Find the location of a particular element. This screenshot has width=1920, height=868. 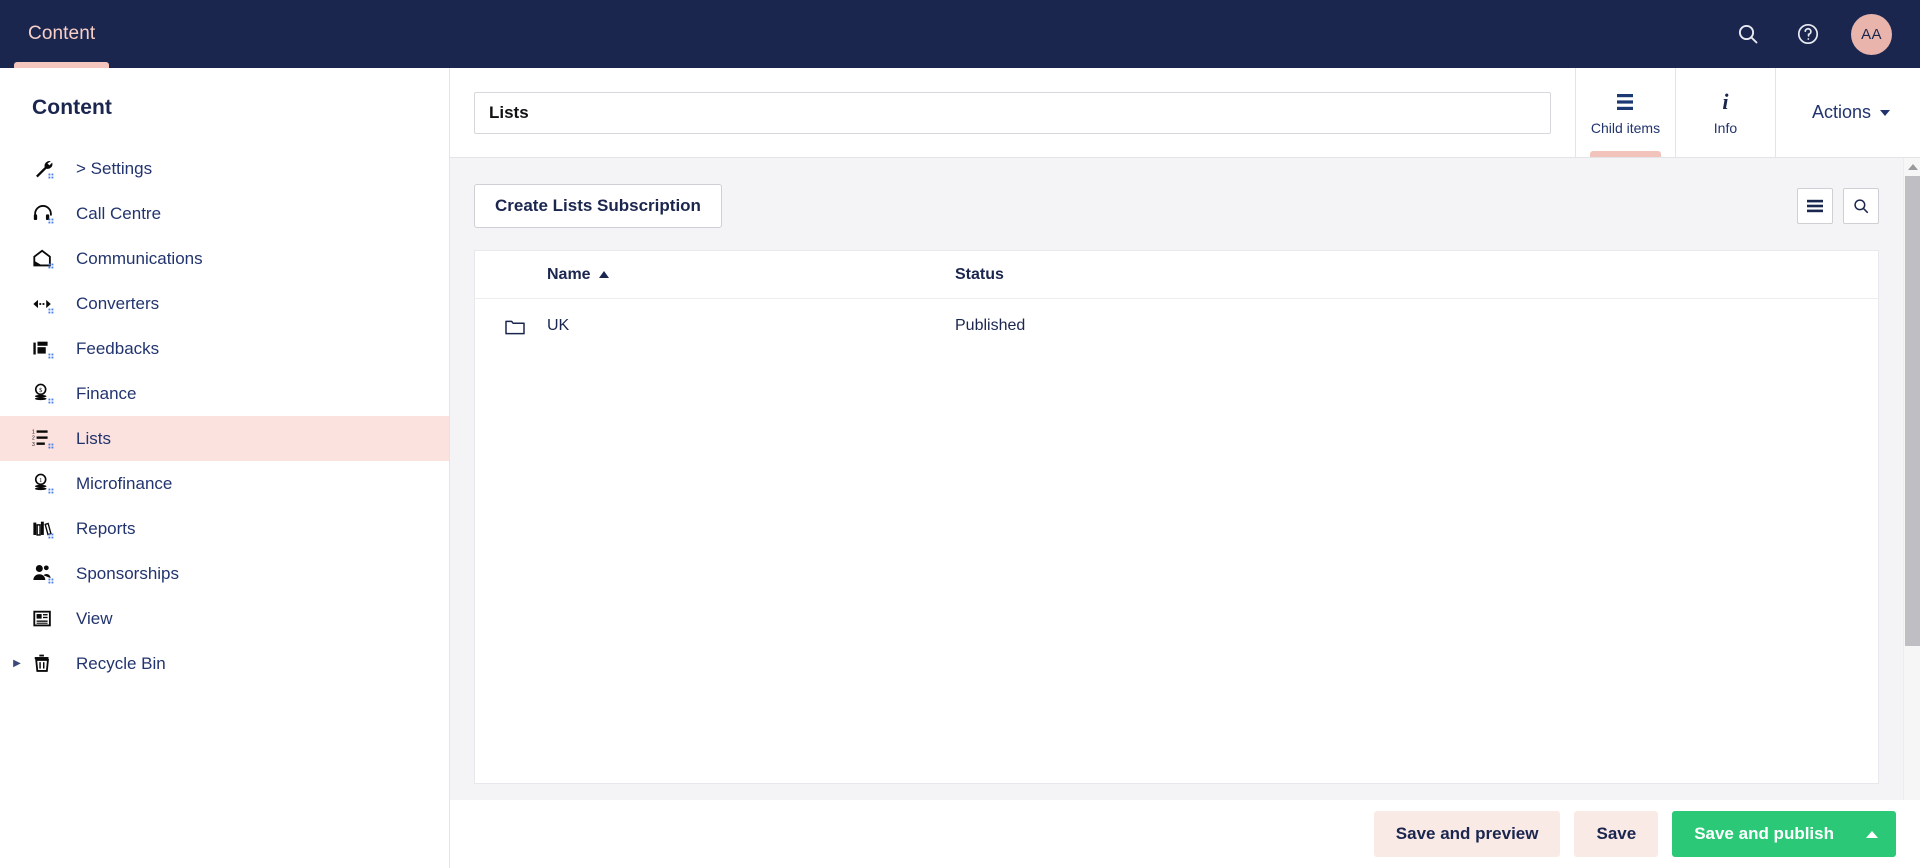

footer-sidebar-pad is located at coordinates (225, 834).